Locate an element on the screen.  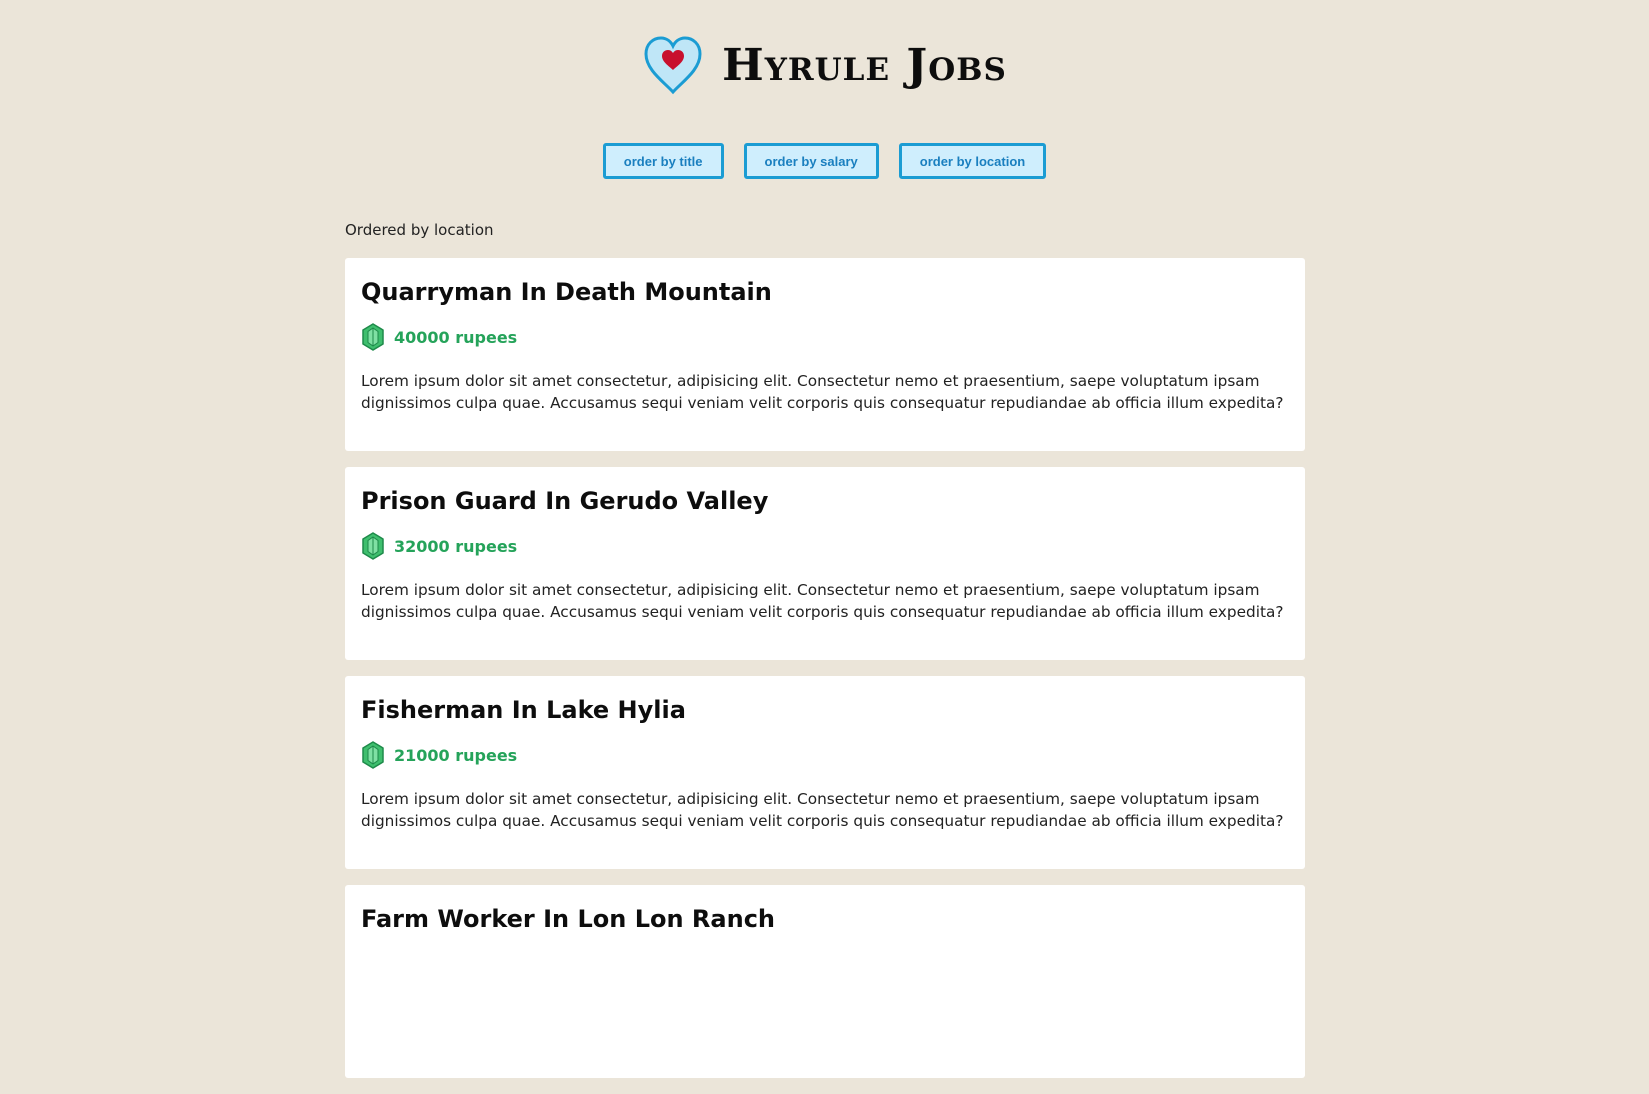
heart-container-icon is located at coordinates (673, 65).